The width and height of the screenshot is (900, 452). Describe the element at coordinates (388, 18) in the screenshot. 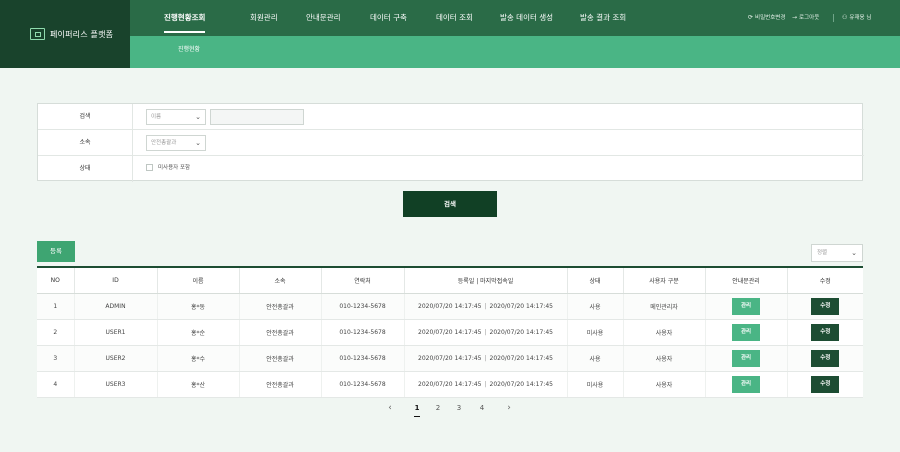

I see `nav-item-data-build: 데이터 구축` at that location.